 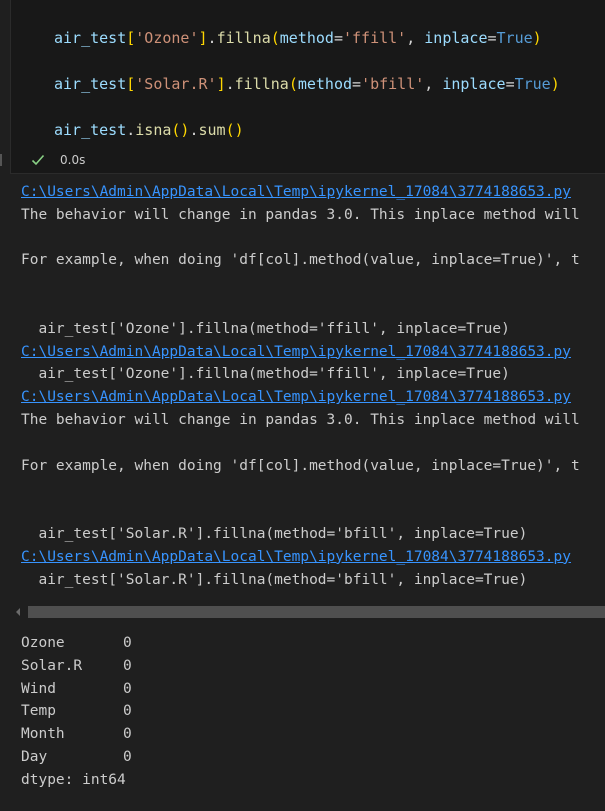 I want to click on execution-status: 0.0s, so click(x=57, y=160).